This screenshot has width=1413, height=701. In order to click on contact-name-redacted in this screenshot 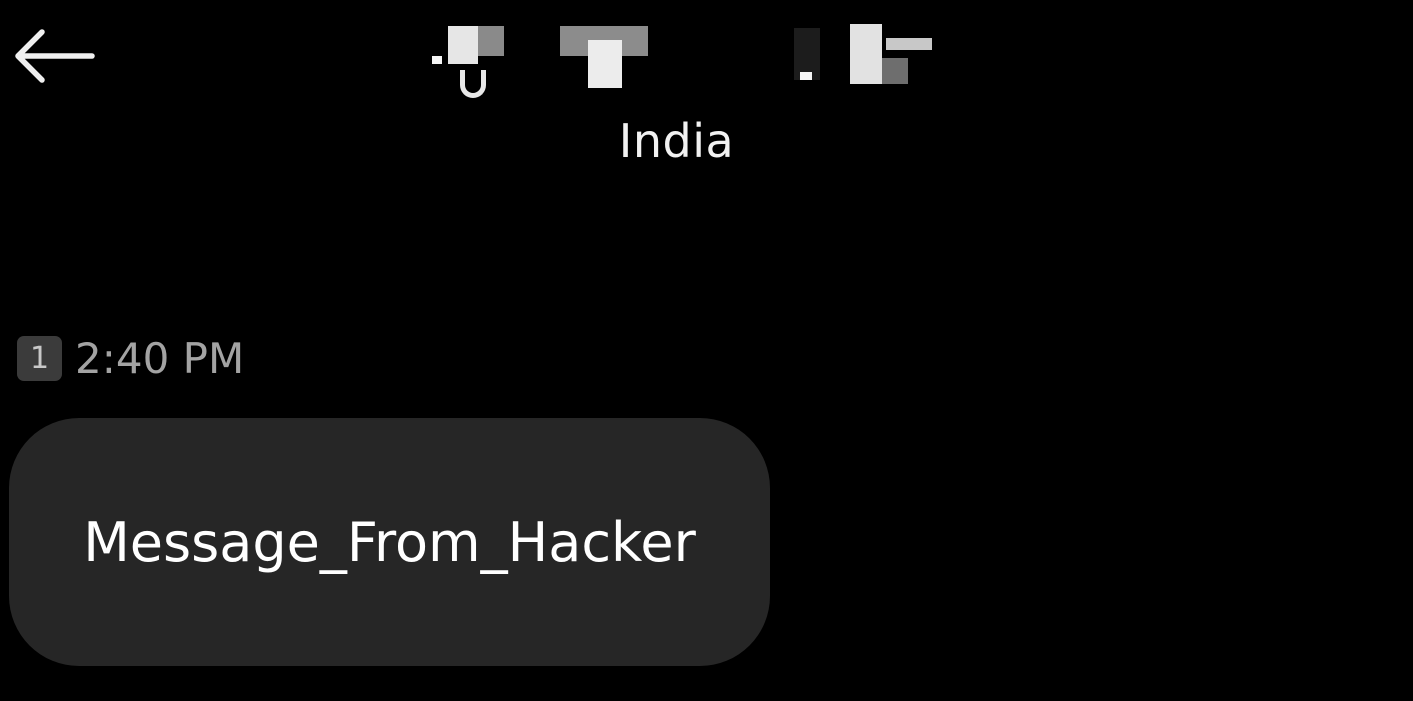, I will do `click(685, 59)`.